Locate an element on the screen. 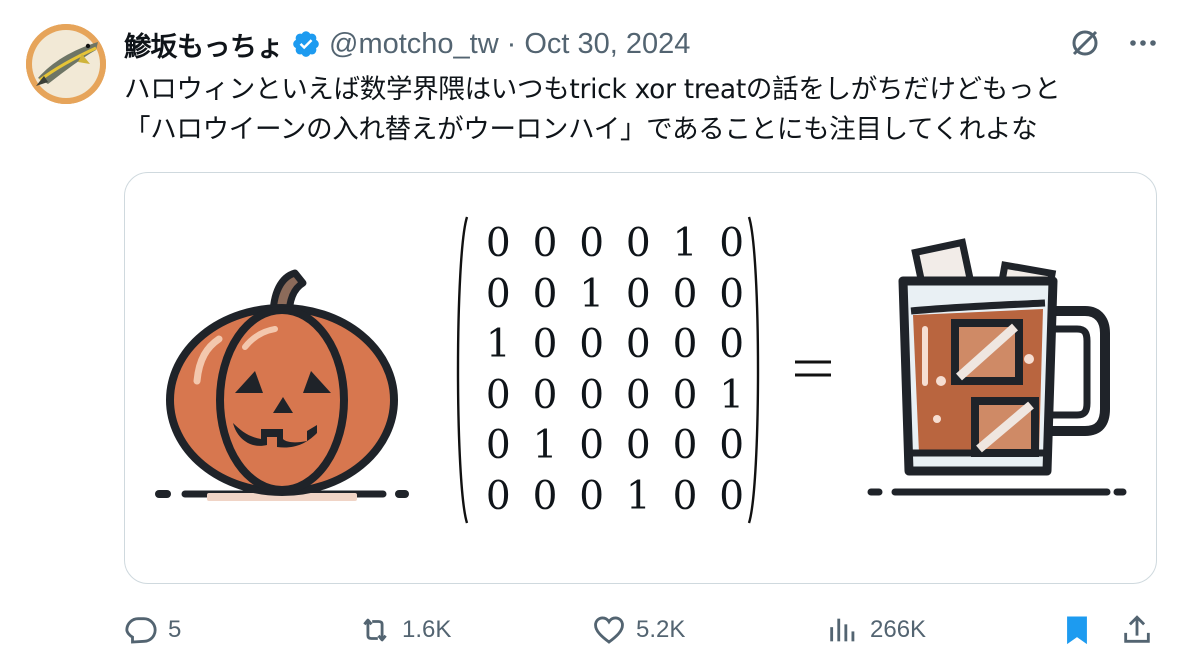 The height and width of the screenshot is (670, 1182). reply-count: 5 is located at coordinates (175, 629).